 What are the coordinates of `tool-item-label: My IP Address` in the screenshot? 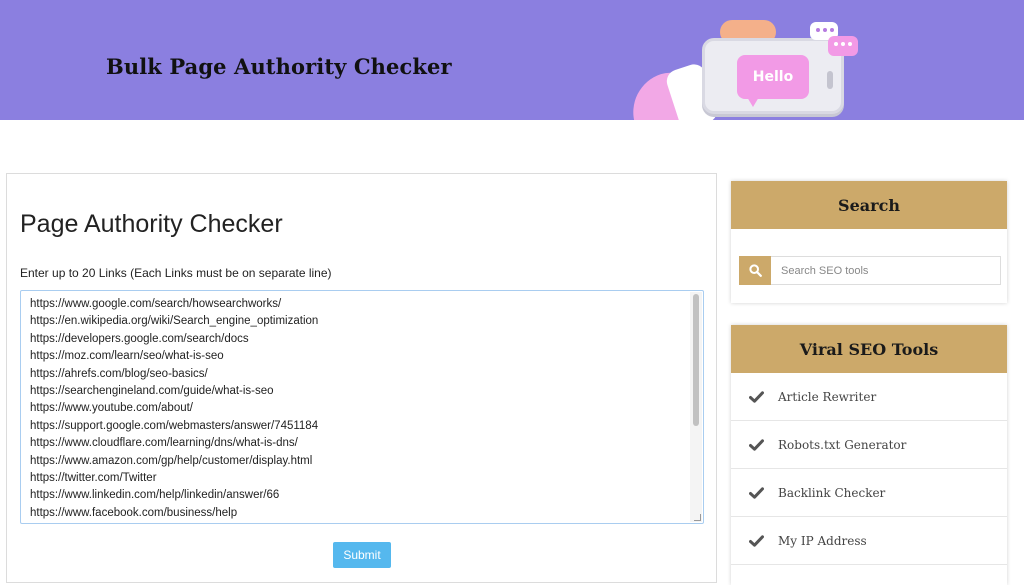 It's located at (822, 540).